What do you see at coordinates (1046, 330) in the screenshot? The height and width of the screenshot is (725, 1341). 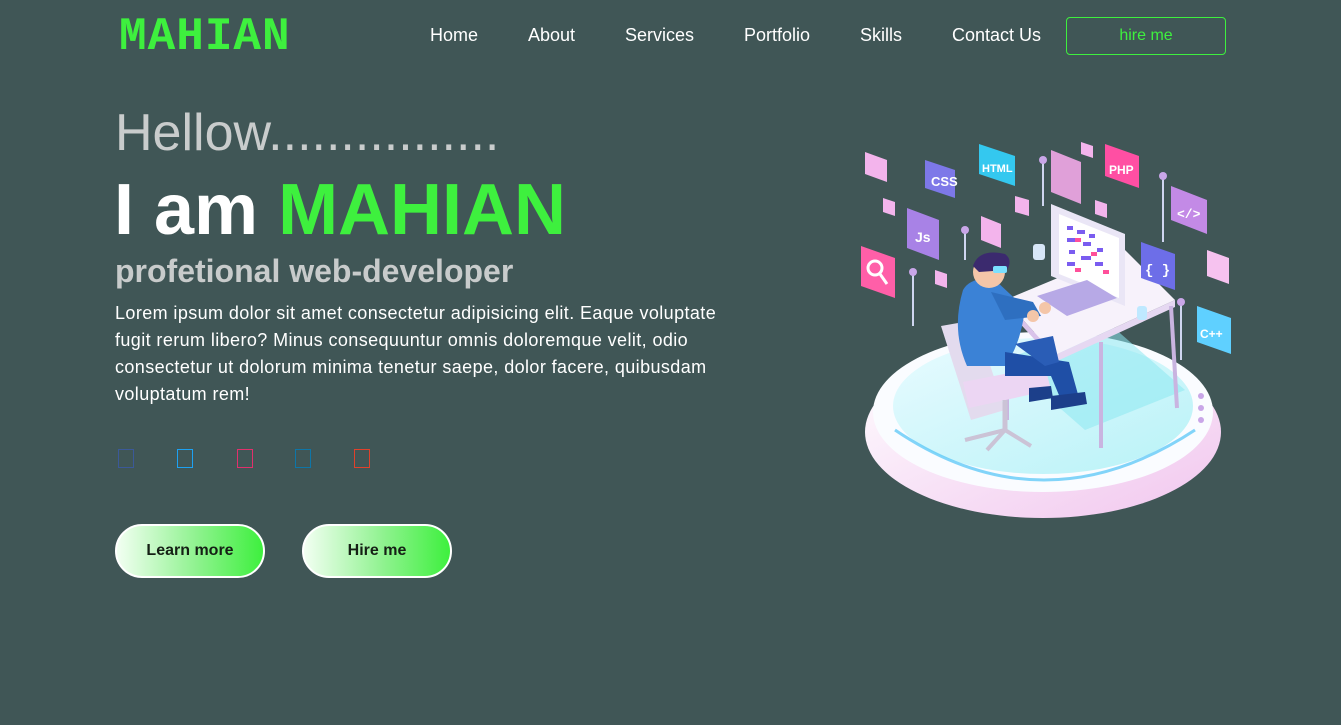 I see `developer-illustration: CSS HTML PHP </> { } C++ Js` at bounding box center [1046, 330].